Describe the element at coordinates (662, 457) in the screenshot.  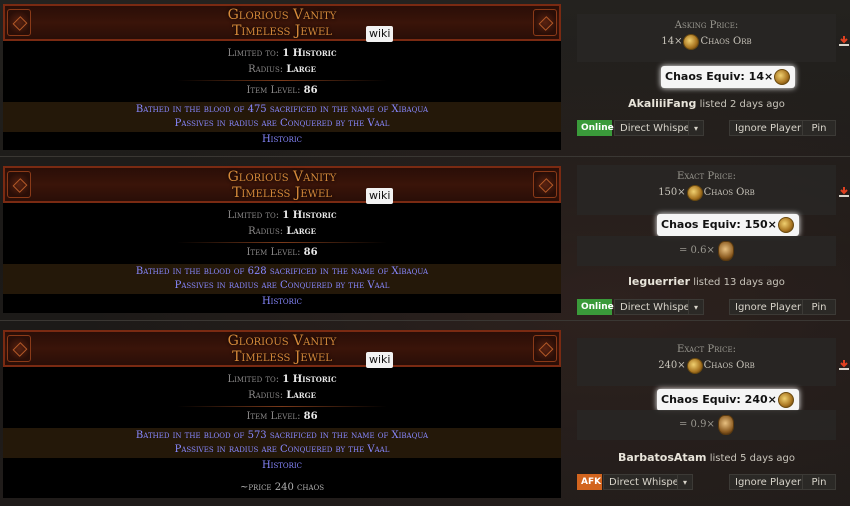
I see `seller-name: BarbatosAtam` at that location.